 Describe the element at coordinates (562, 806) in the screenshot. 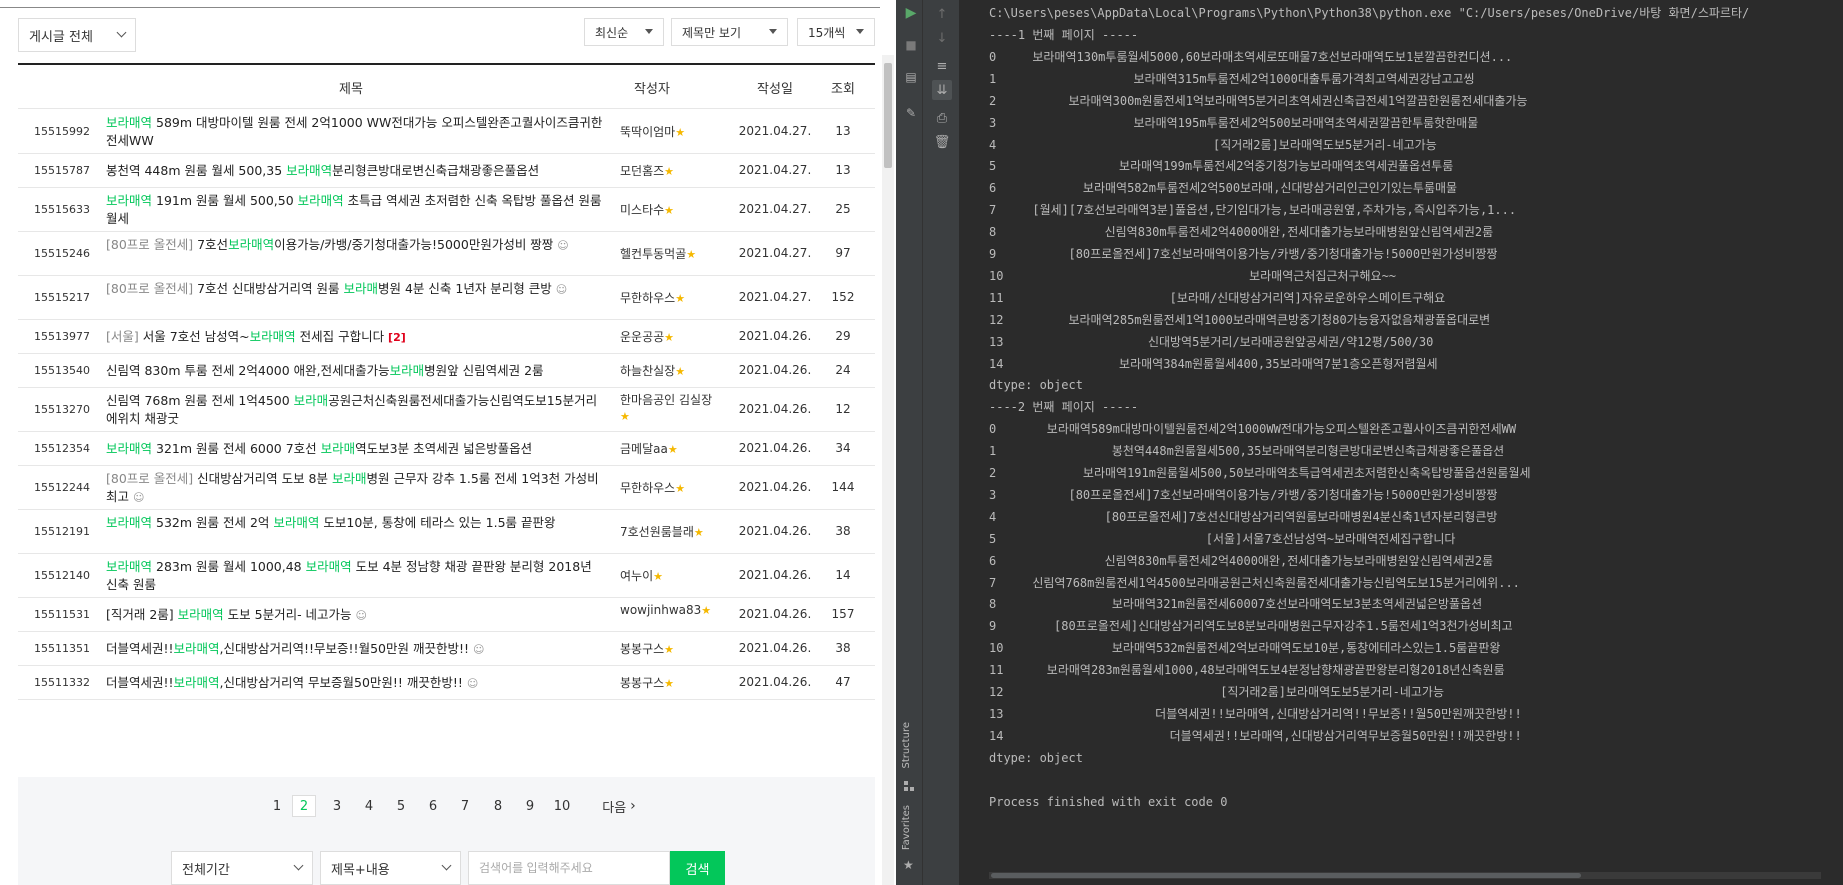

I see `page-link-10: 10` at that location.